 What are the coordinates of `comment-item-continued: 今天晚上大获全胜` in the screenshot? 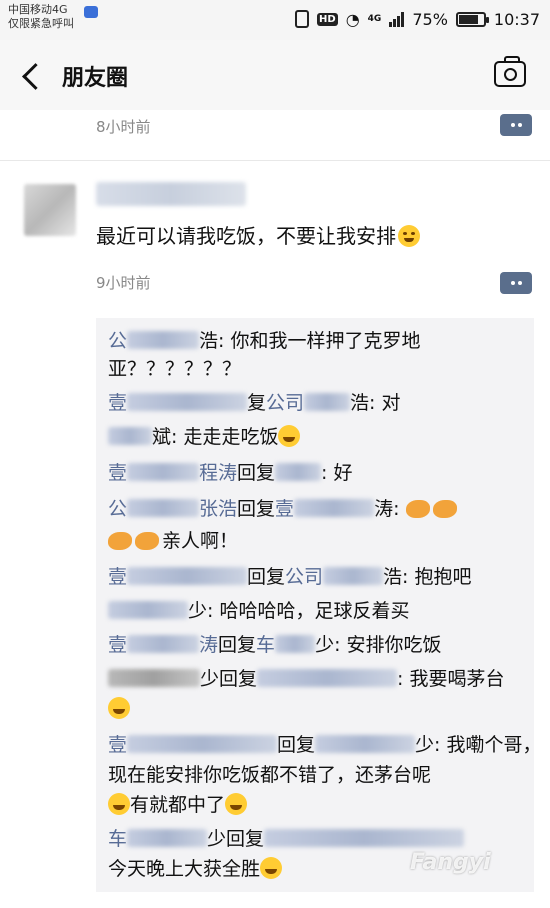 It's located at (195, 869).